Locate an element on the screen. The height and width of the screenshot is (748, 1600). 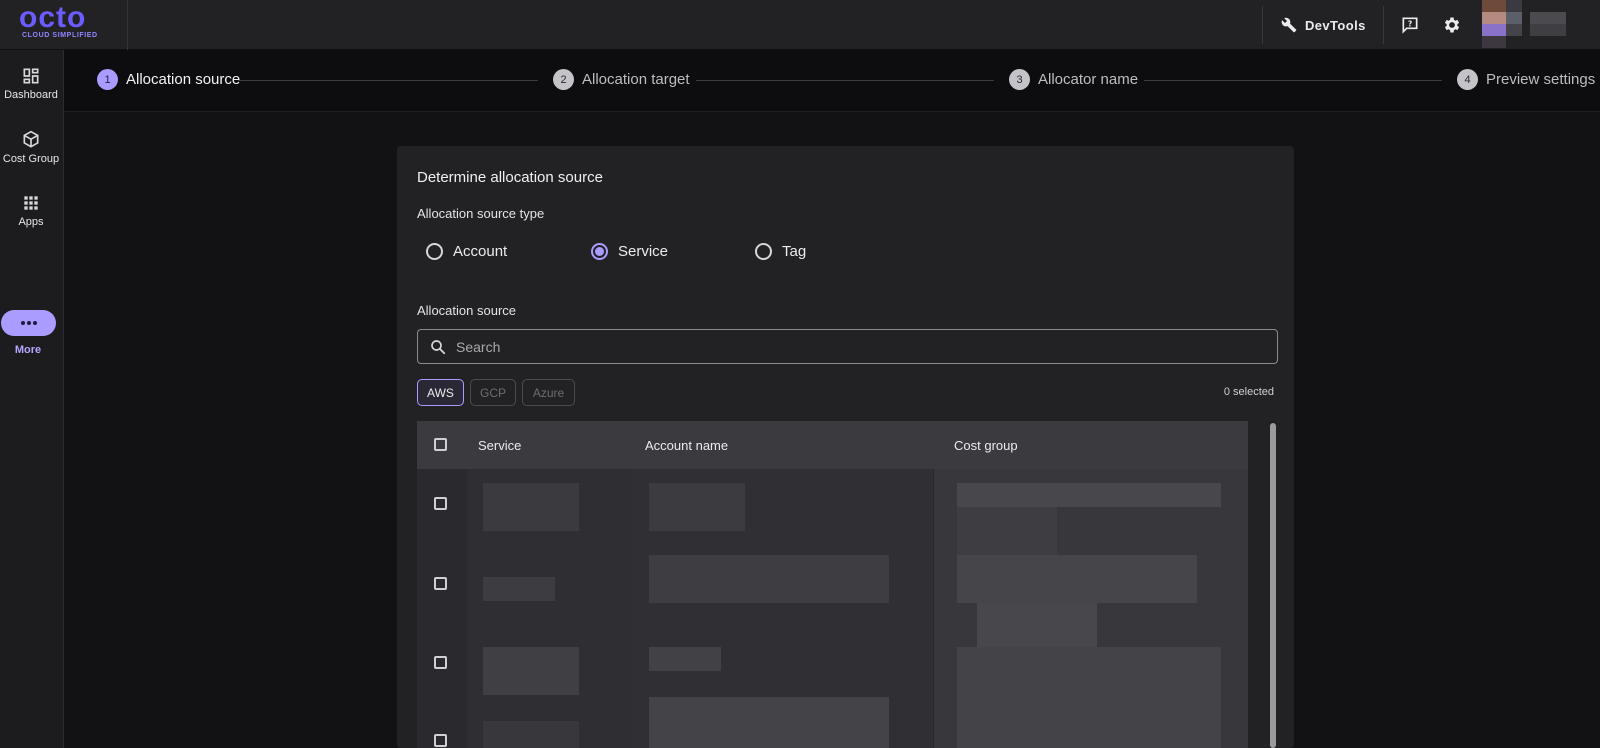
step-number: 3 is located at coordinates (1019, 79).